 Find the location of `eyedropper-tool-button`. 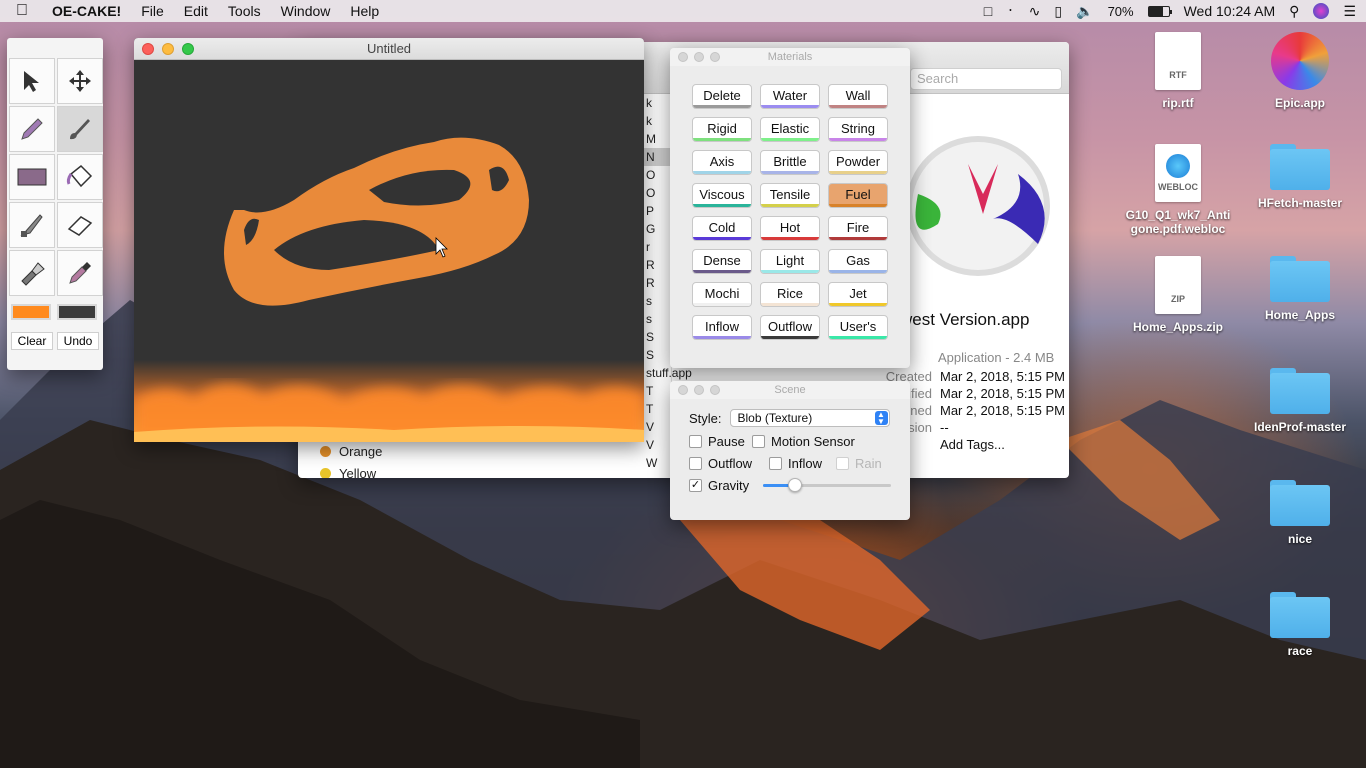

eyedropper-tool-button is located at coordinates (80, 273).